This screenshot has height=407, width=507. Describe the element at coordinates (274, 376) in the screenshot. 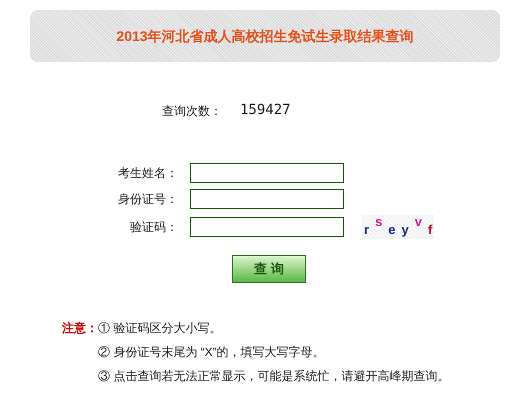

I see `notice-text: ③ 点击查询若无法正常显示，可能是系统忙，请避开高峰期查询。` at that location.